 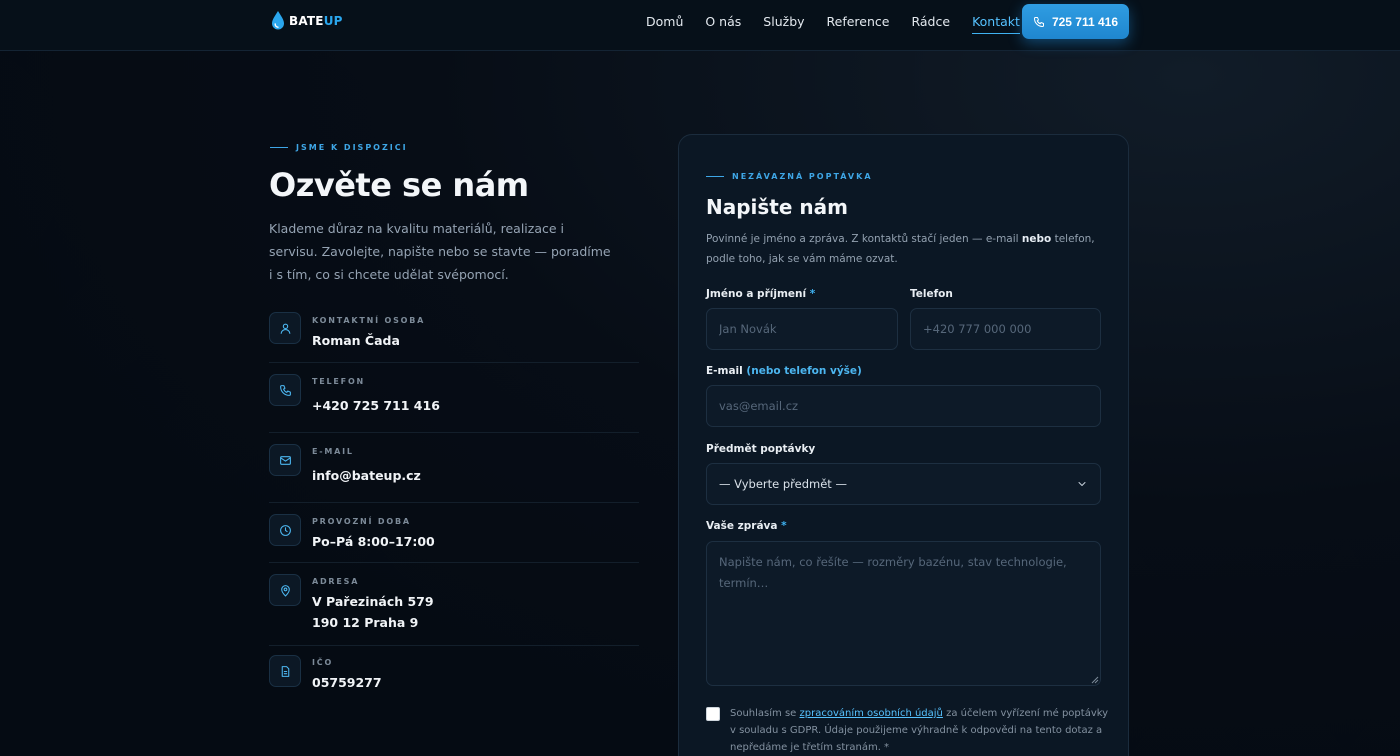 What do you see at coordinates (356, 340) in the screenshot?
I see `contact-value: Roman Čada` at bounding box center [356, 340].